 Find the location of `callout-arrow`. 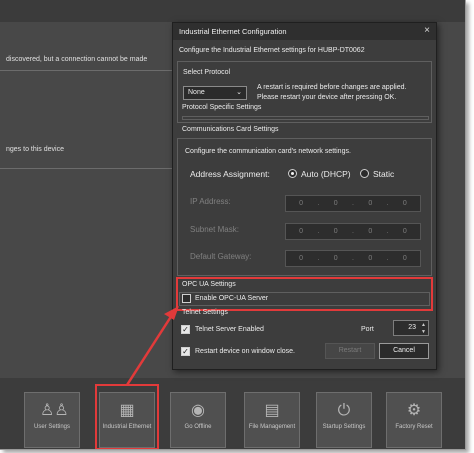

callout-arrow is located at coordinates (152, 346).